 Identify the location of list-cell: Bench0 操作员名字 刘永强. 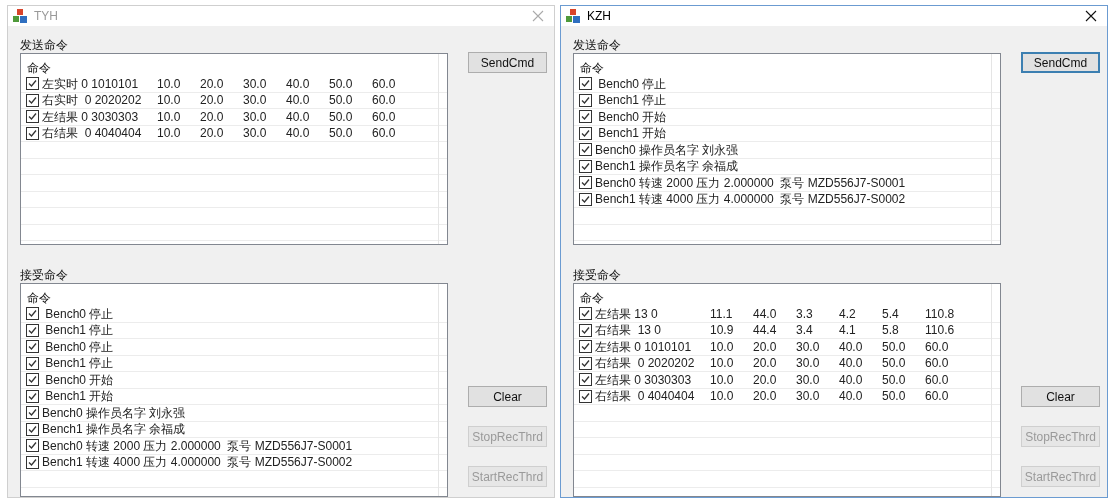
(667, 149).